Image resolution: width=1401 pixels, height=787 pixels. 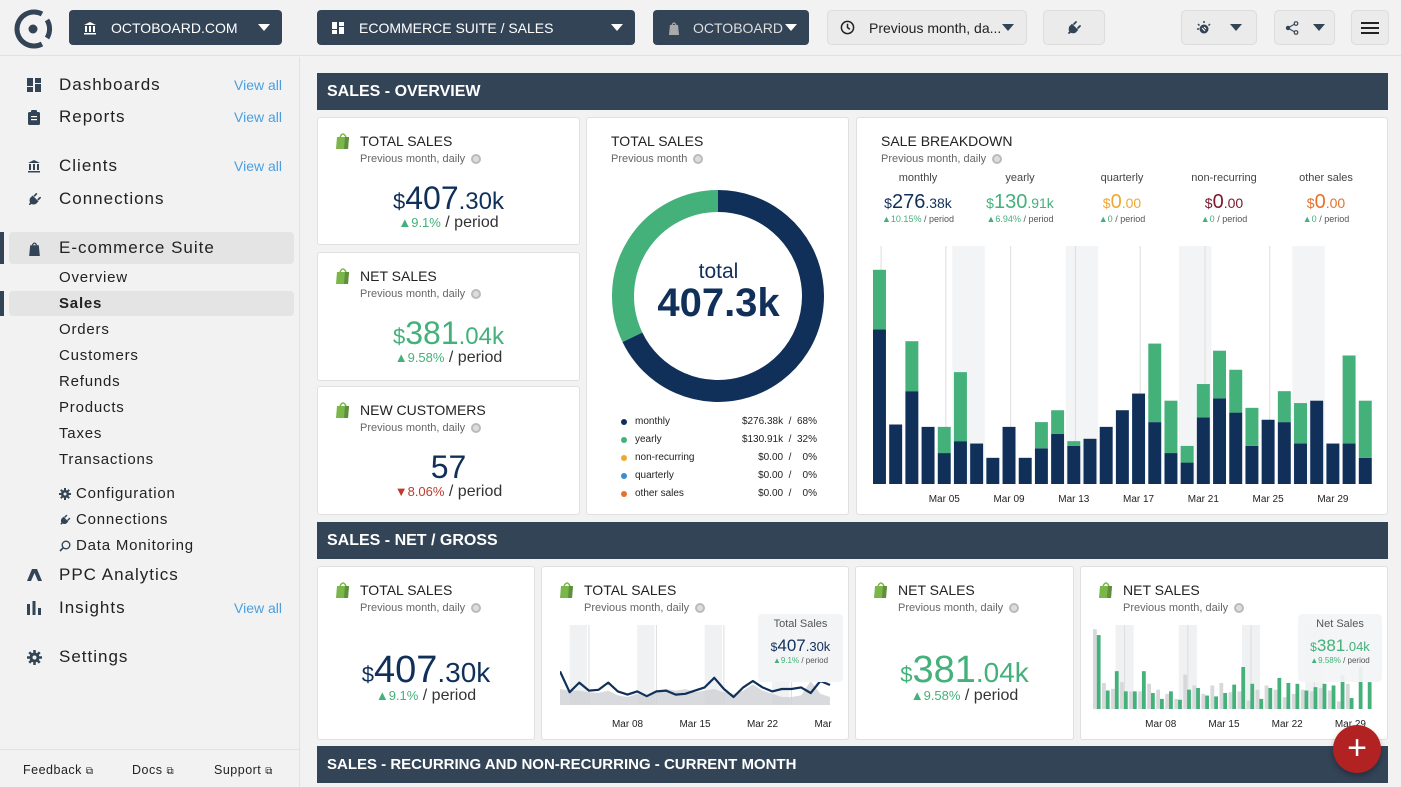 I want to click on sidebar-subitem-sales: Sales, so click(x=80, y=303).